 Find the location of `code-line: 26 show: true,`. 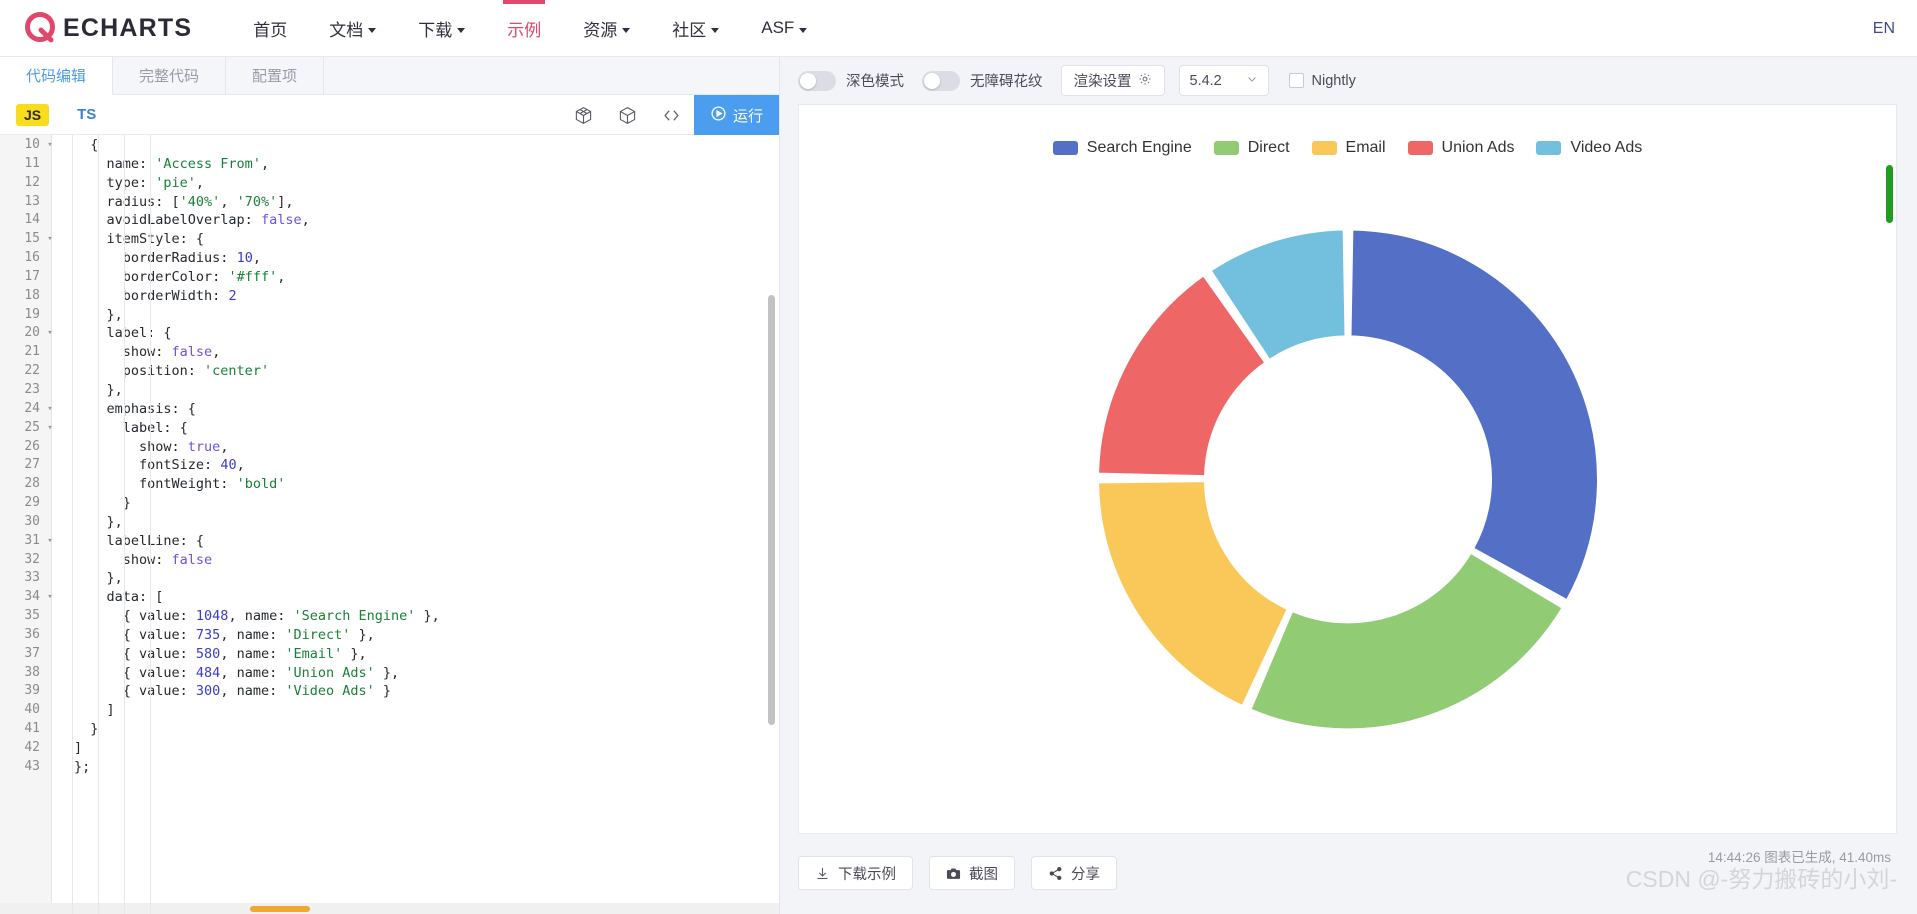

code-line: 26 show: true, is located at coordinates (389, 447).